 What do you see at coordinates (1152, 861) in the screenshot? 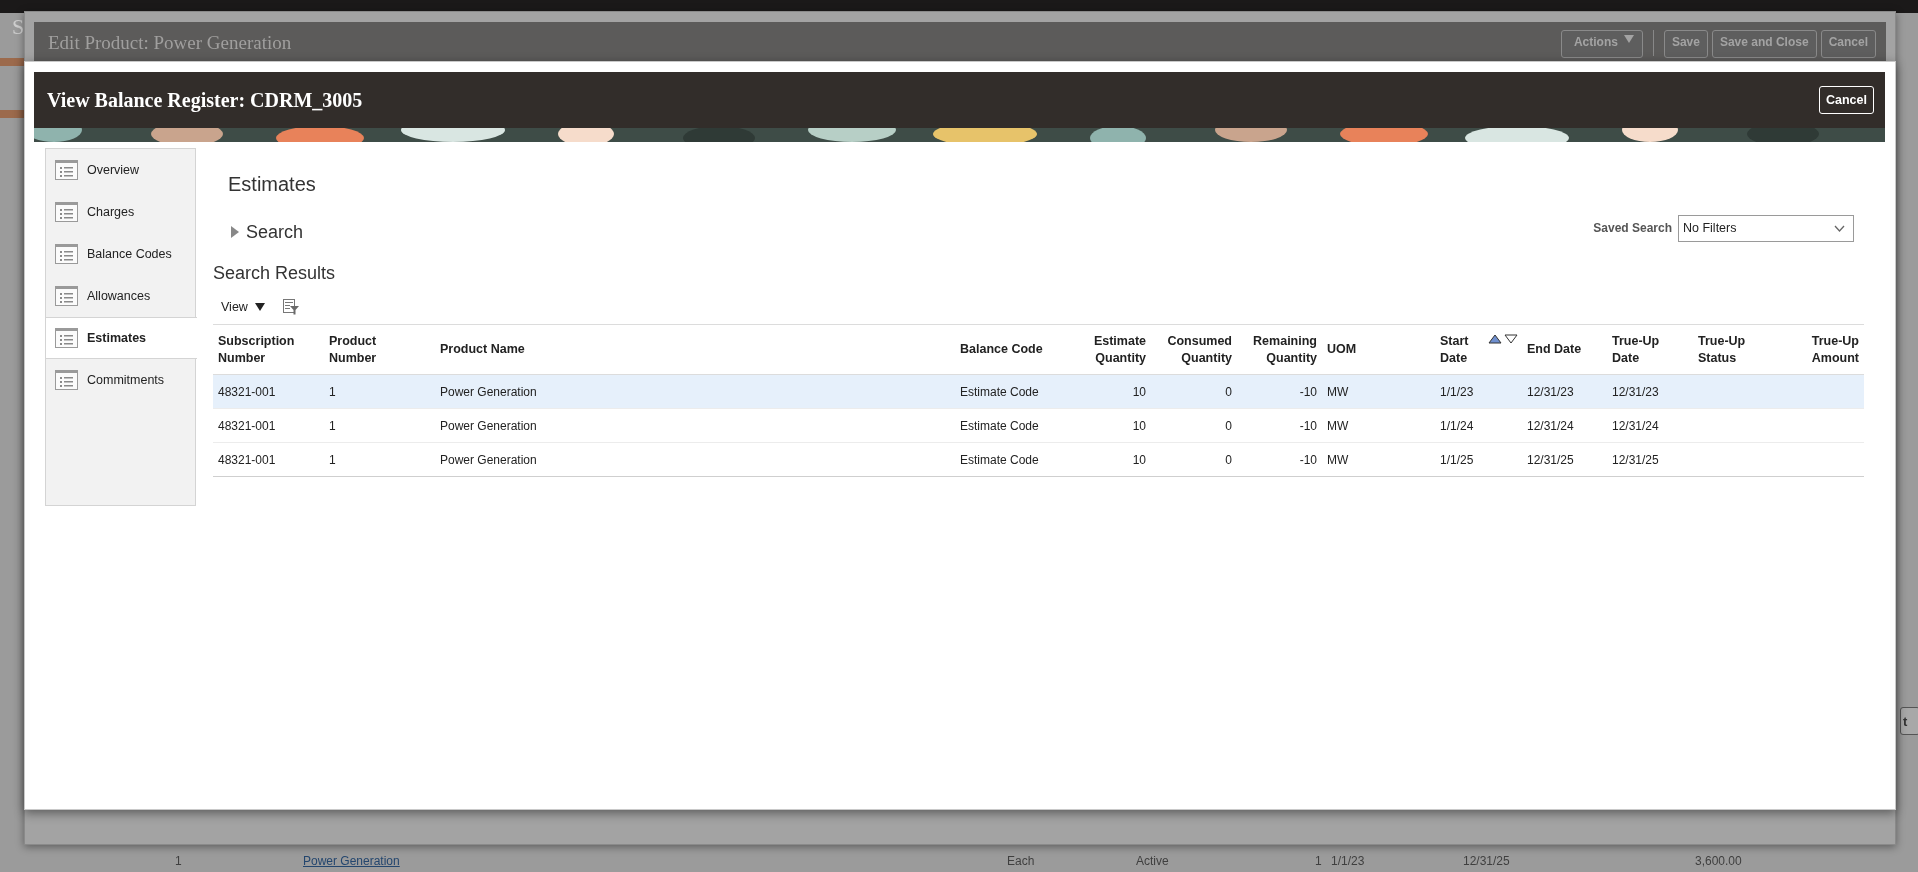
I see `table-cell: Active` at bounding box center [1152, 861].